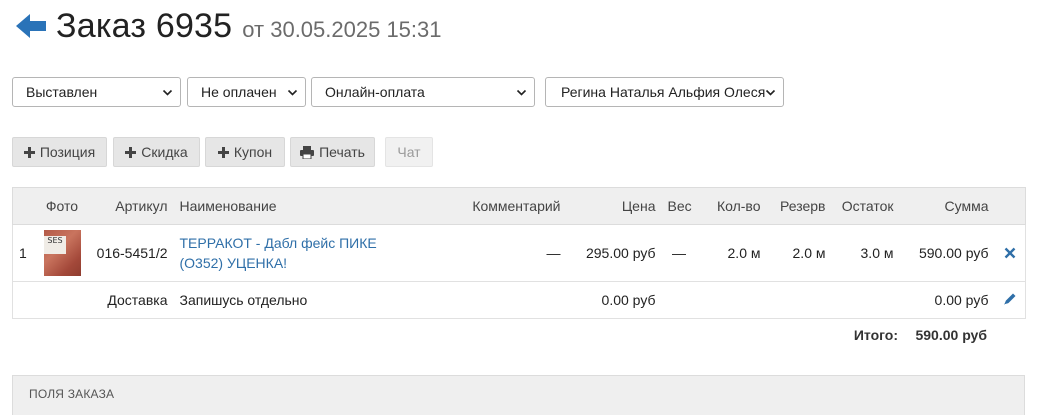 The width and height of the screenshot is (1041, 415). Describe the element at coordinates (375, 92) in the screenshot. I see `payment-method-value: Онлайн-оплата` at that location.